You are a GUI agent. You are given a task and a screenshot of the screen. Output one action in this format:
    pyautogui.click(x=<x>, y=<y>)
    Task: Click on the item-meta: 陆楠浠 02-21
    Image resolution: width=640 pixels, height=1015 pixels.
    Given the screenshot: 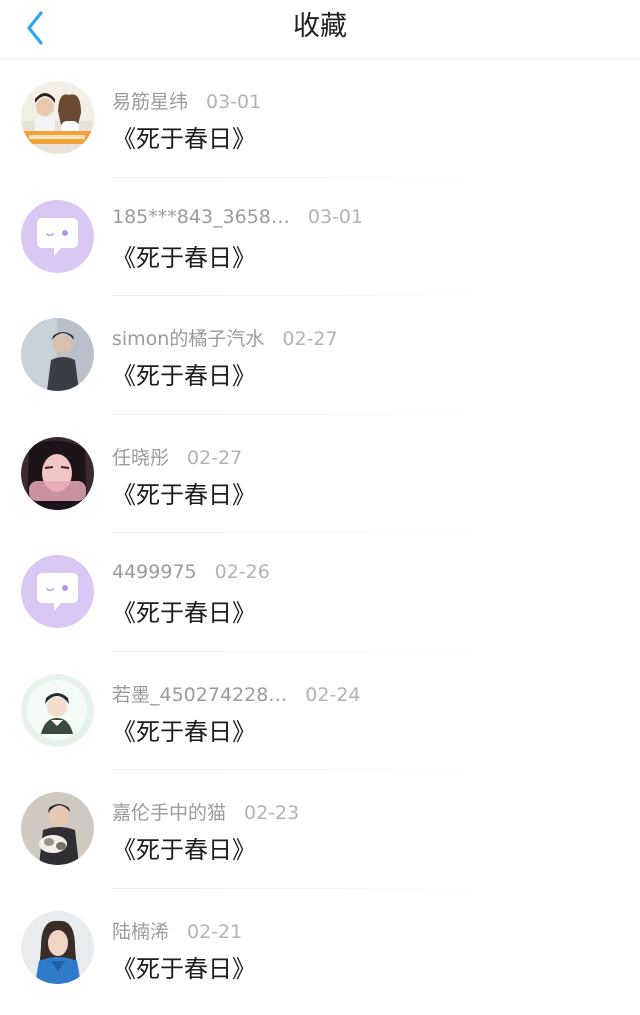 What is the action you would take?
    pyautogui.click(x=177, y=930)
    